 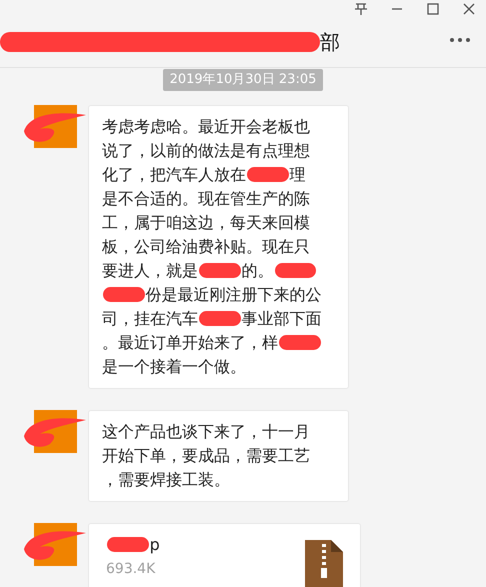 What do you see at coordinates (469, 9) in the screenshot?
I see `close-icon` at bounding box center [469, 9].